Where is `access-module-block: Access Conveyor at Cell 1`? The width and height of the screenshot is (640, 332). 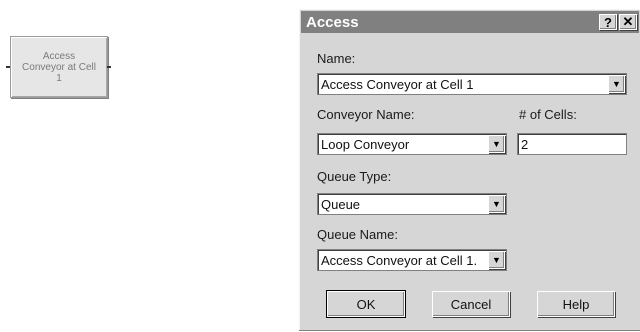
access-module-block: Access Conveyor at Cell 1 is located at coordinates (59, 67).